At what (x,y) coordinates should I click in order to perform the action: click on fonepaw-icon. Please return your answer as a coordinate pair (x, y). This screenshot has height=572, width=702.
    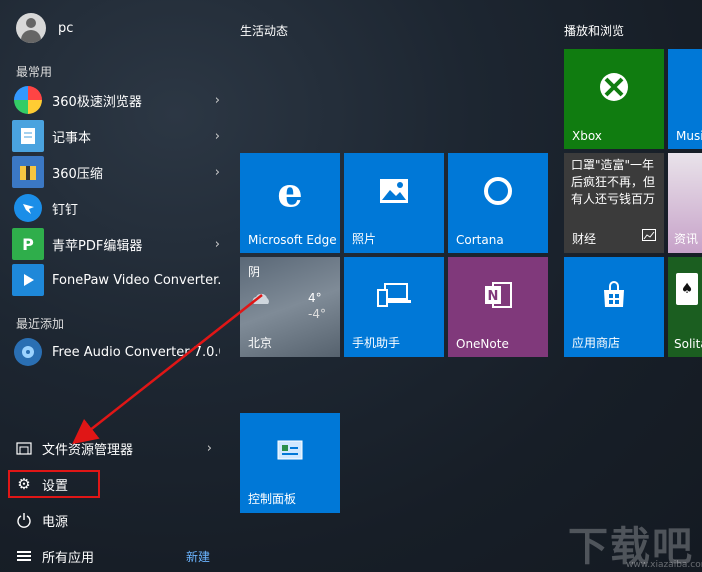
    Looking at the image, I should click on (28, 280).